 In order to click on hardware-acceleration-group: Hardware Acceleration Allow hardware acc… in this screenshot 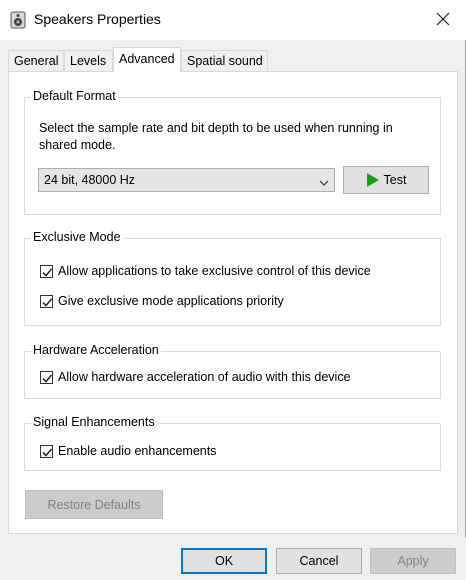, I will do `click(232, 371)`.